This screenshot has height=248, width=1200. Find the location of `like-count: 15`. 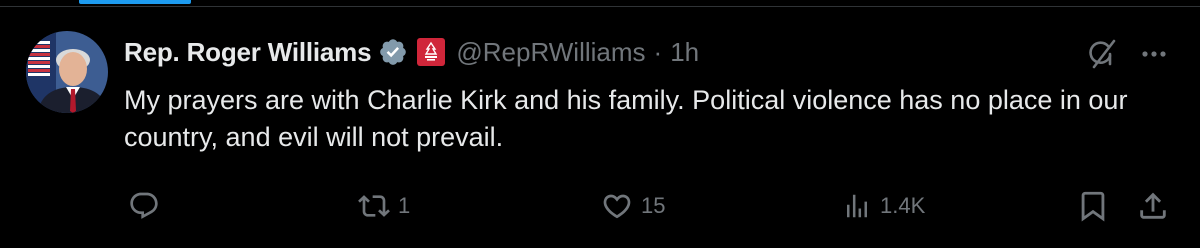

like-count: 15 is located at coordinates (653, 205).